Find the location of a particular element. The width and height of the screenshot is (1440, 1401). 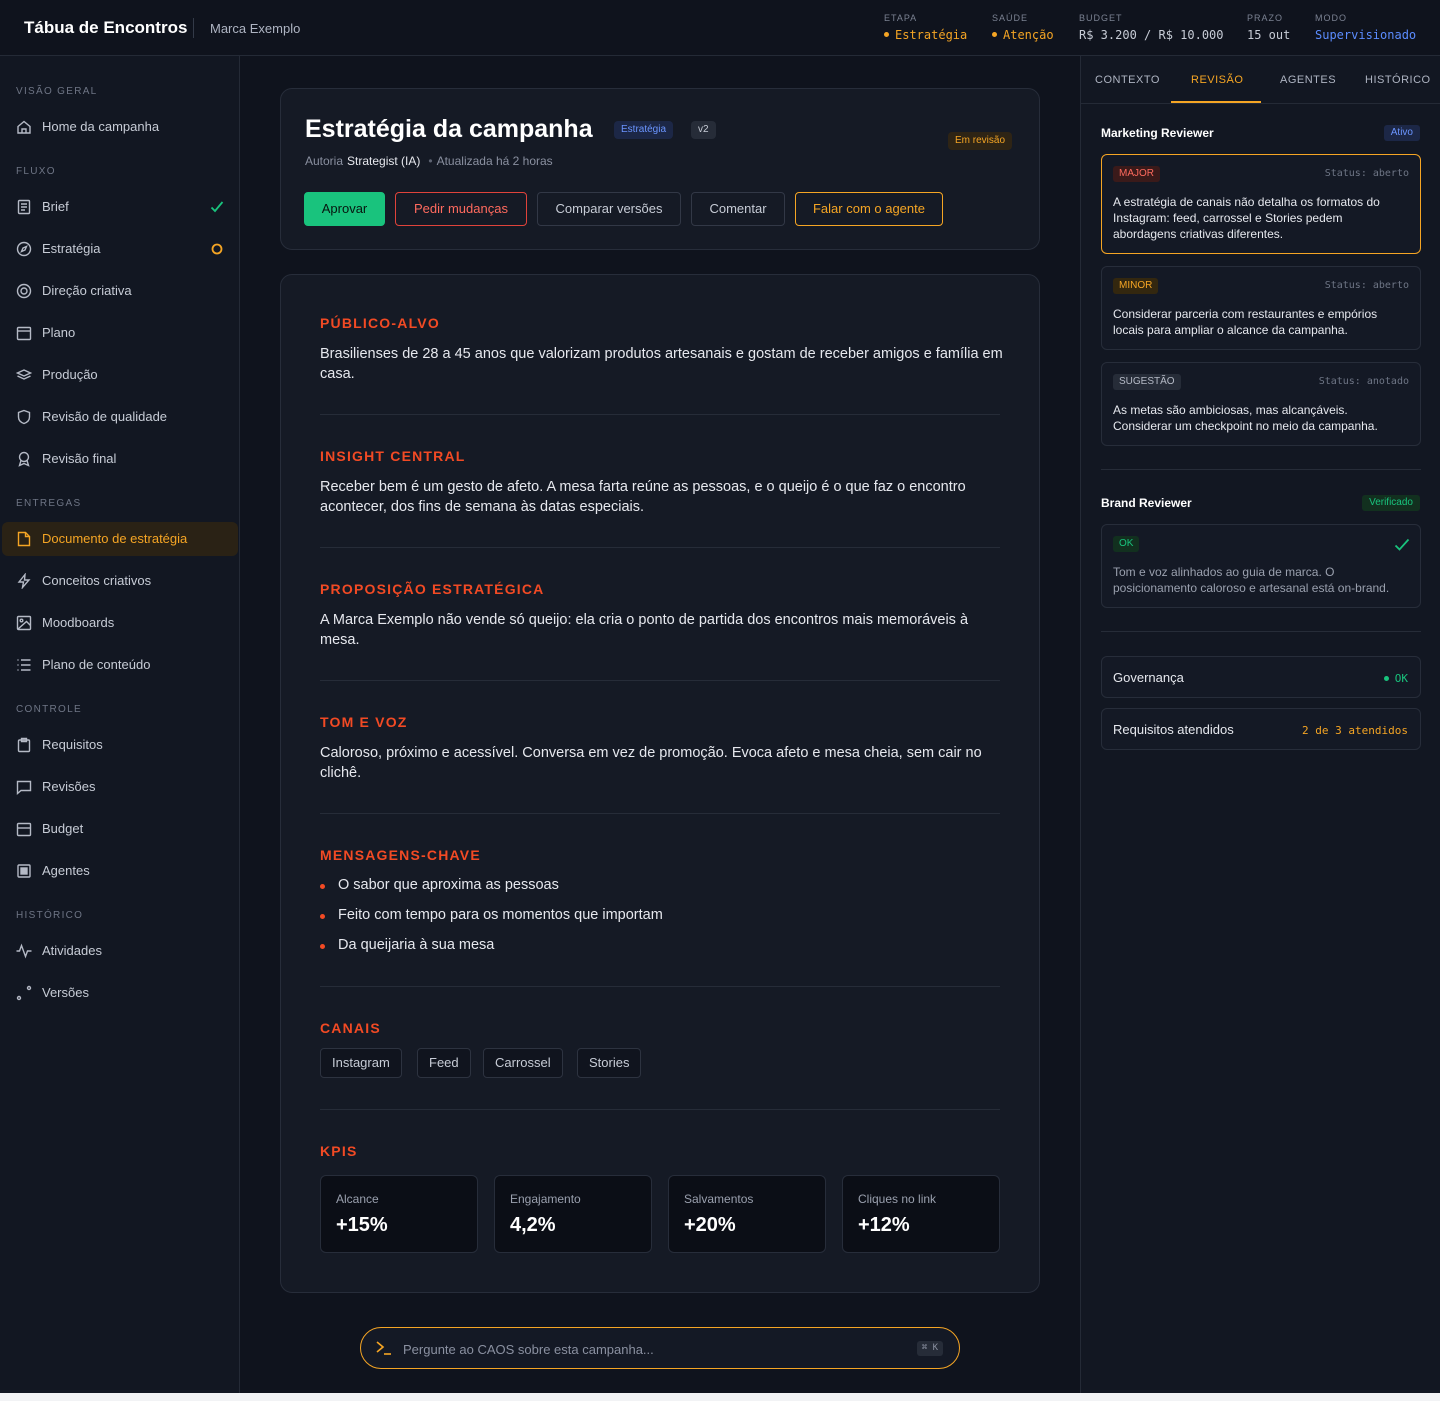

kpi-label: Cliques no link is located at coordinates (897, 1199).